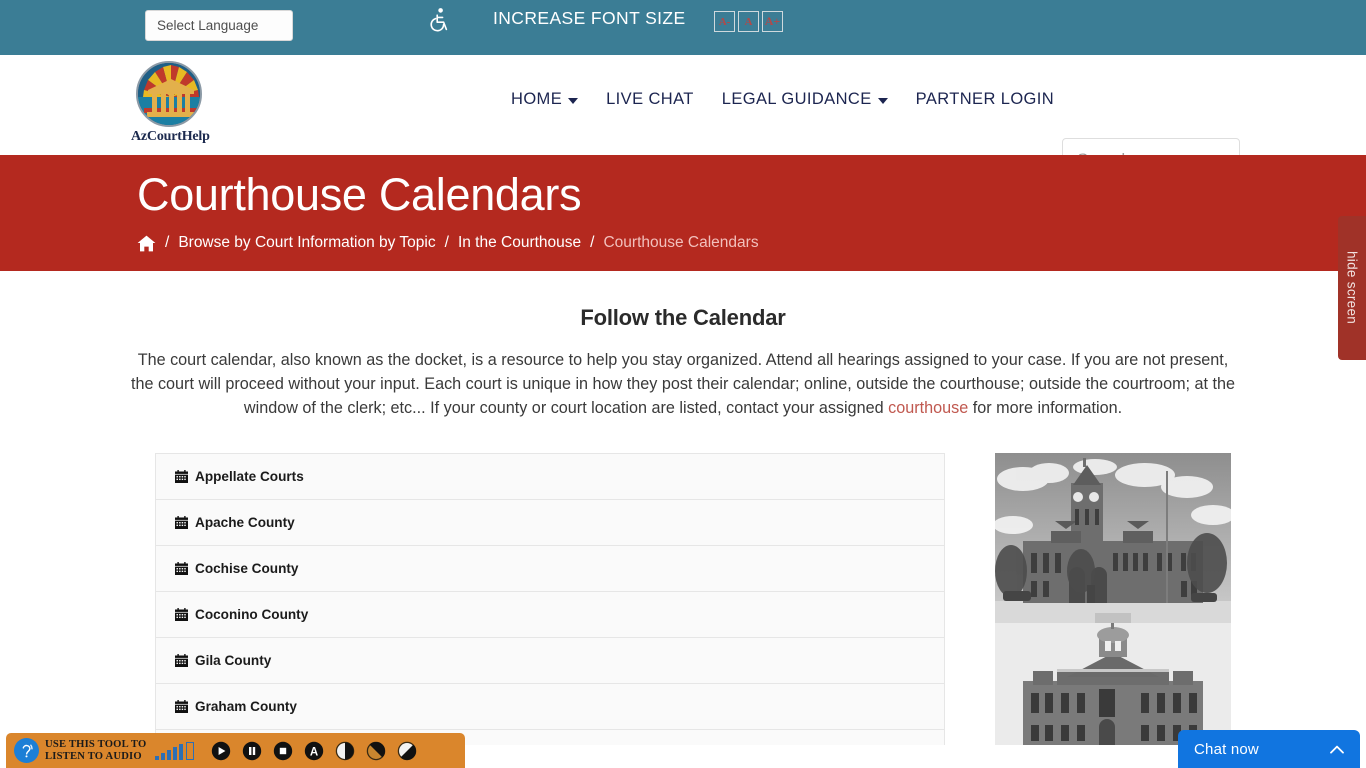 This screenshot has width=1366, height=768. Describe the element at coordinates (1045, 408) in the screenshot. I see `intro-text-part2: for more information.` at that location.